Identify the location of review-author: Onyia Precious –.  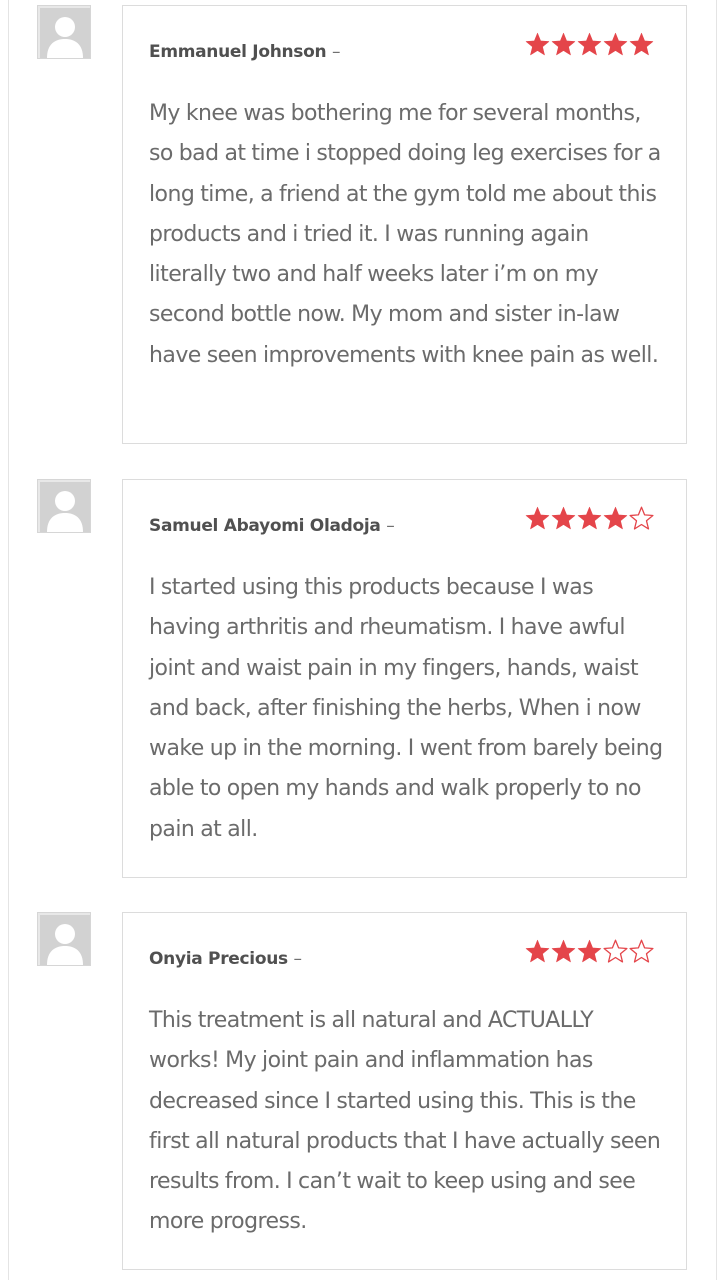
(225, 959).